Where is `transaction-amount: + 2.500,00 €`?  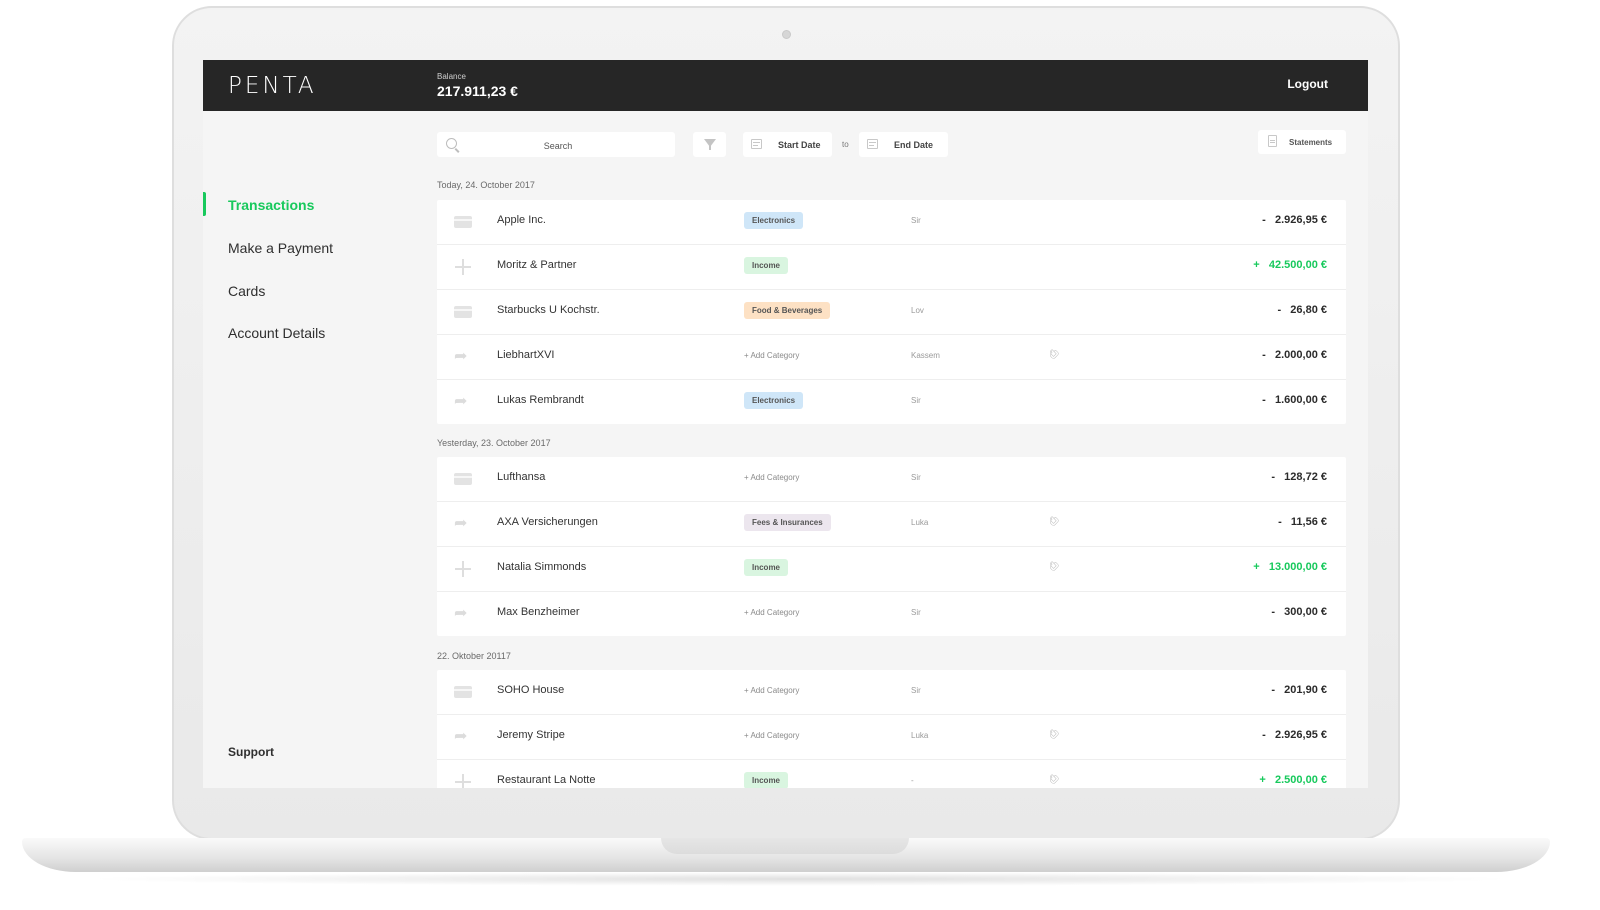
transaction-amount: + 2.500,00 € is located at coordinates (1293, 780).